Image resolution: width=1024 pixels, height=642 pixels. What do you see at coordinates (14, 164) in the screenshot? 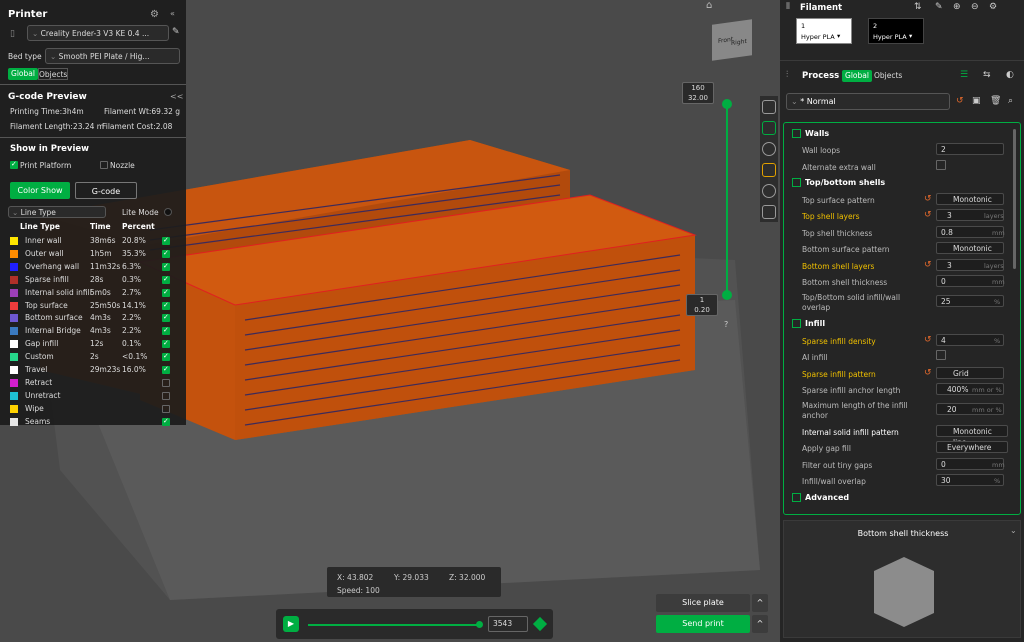
I see `print-platform-checkbox` at bounding box center [14, 164].